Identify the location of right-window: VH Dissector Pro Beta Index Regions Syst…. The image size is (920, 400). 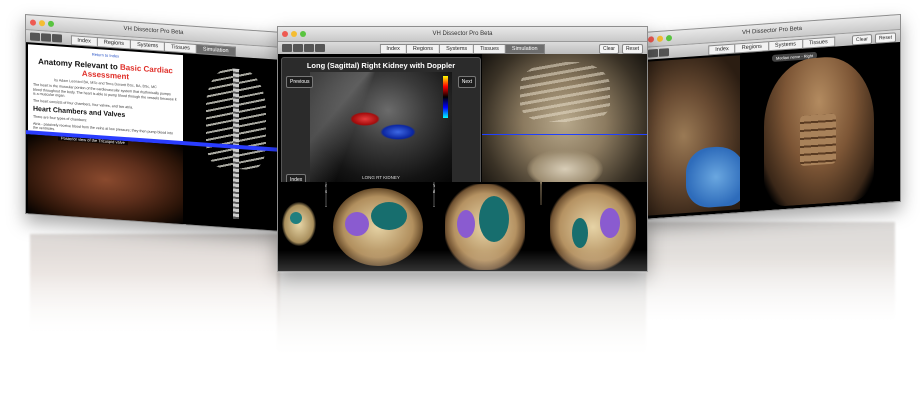
(772, 117).